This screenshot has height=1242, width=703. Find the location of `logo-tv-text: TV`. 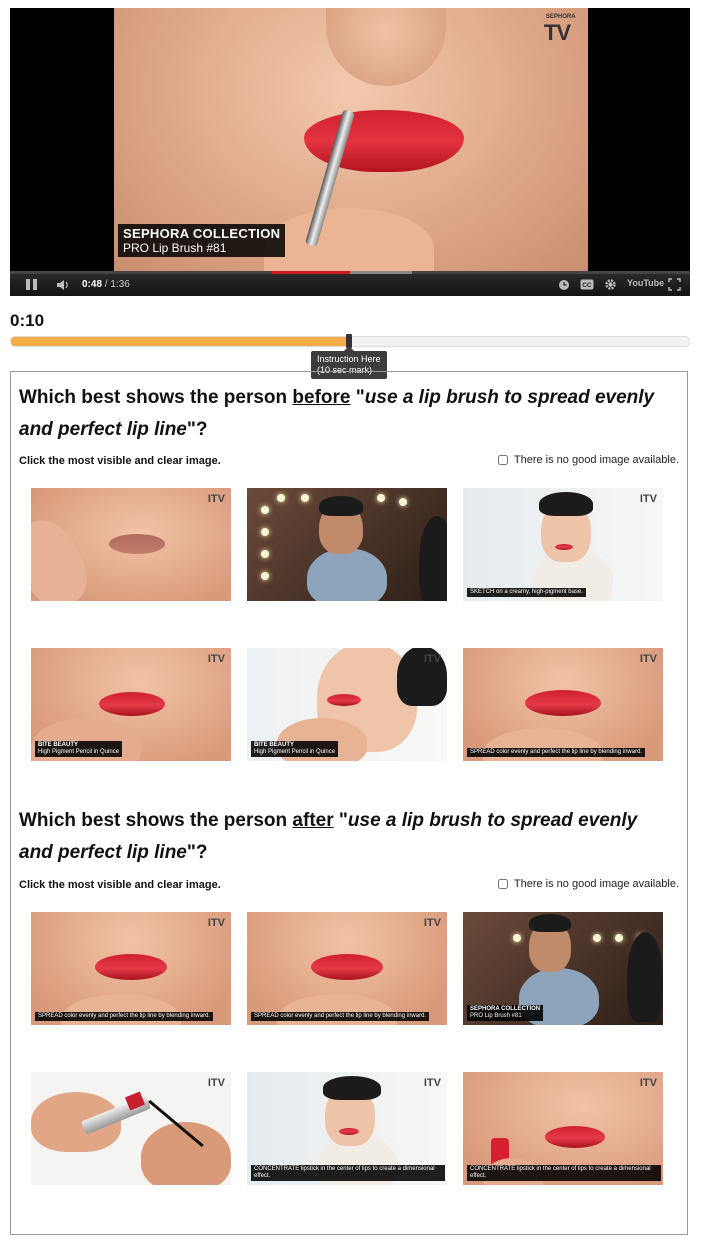

logo-tv-text: TV is located at coordinates (557, 32).